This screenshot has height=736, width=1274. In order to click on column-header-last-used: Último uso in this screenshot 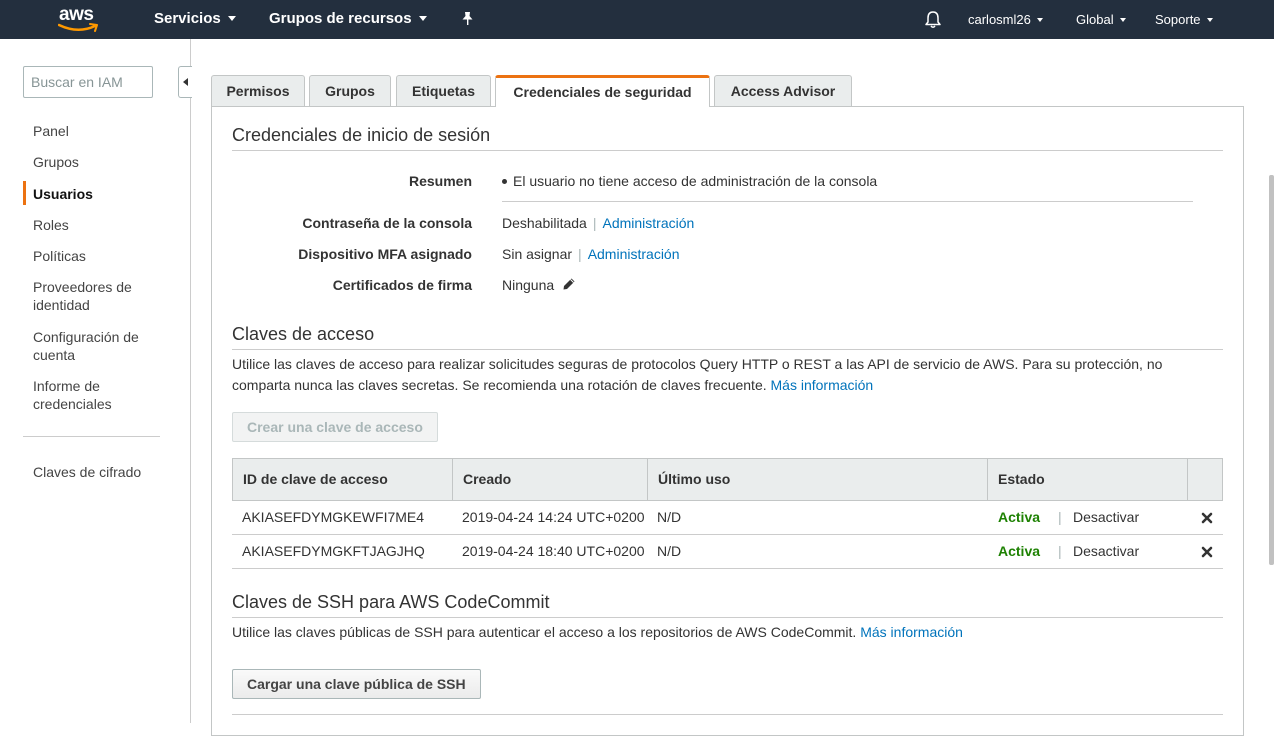, I will do `click(818, 479)`.